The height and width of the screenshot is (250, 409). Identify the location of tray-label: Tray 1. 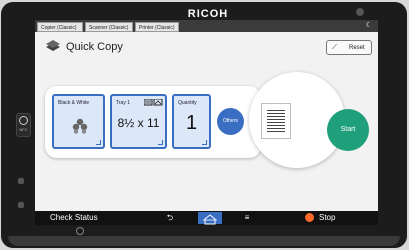
(123, 103).